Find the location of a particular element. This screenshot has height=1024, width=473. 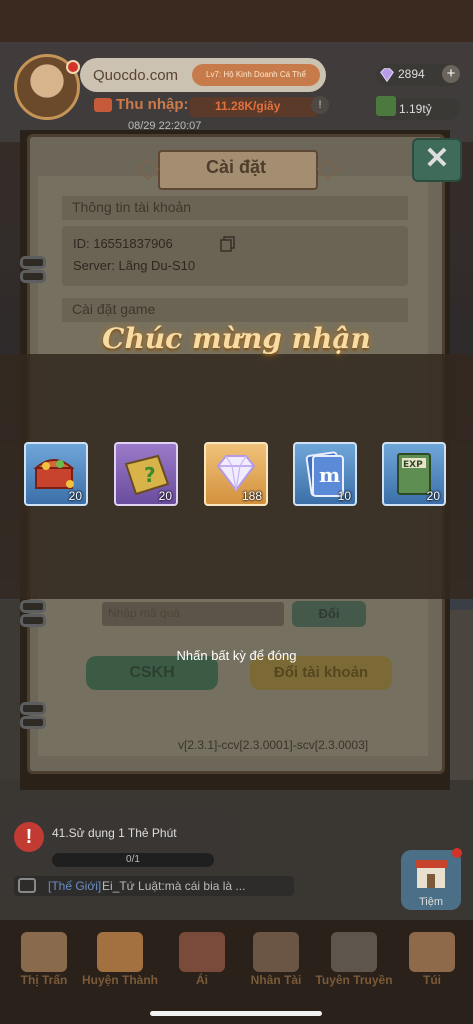

house-icon is located at coordinates (44, 952).